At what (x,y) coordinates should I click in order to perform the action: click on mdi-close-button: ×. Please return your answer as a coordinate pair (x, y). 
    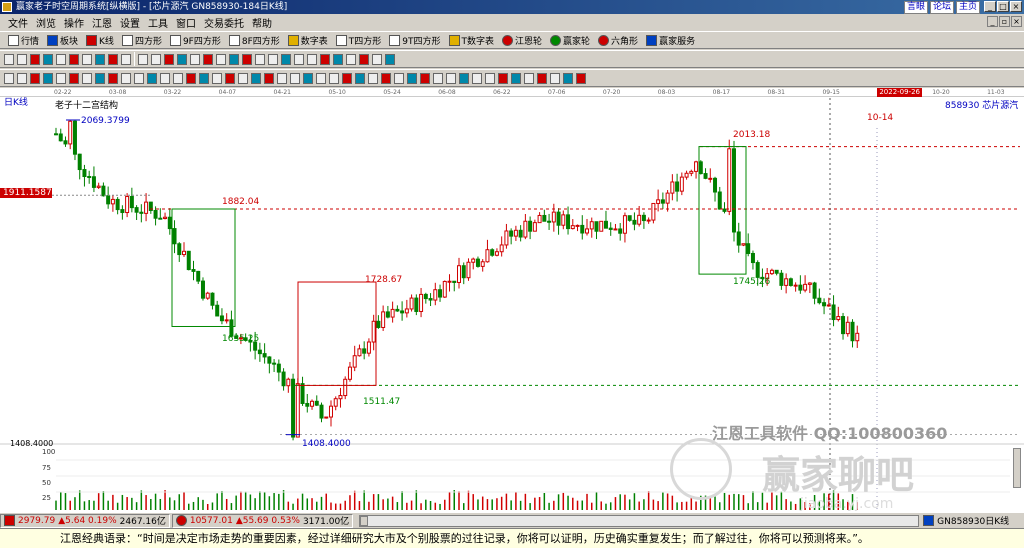
    Looking at the image, I should click on (1016, 21).